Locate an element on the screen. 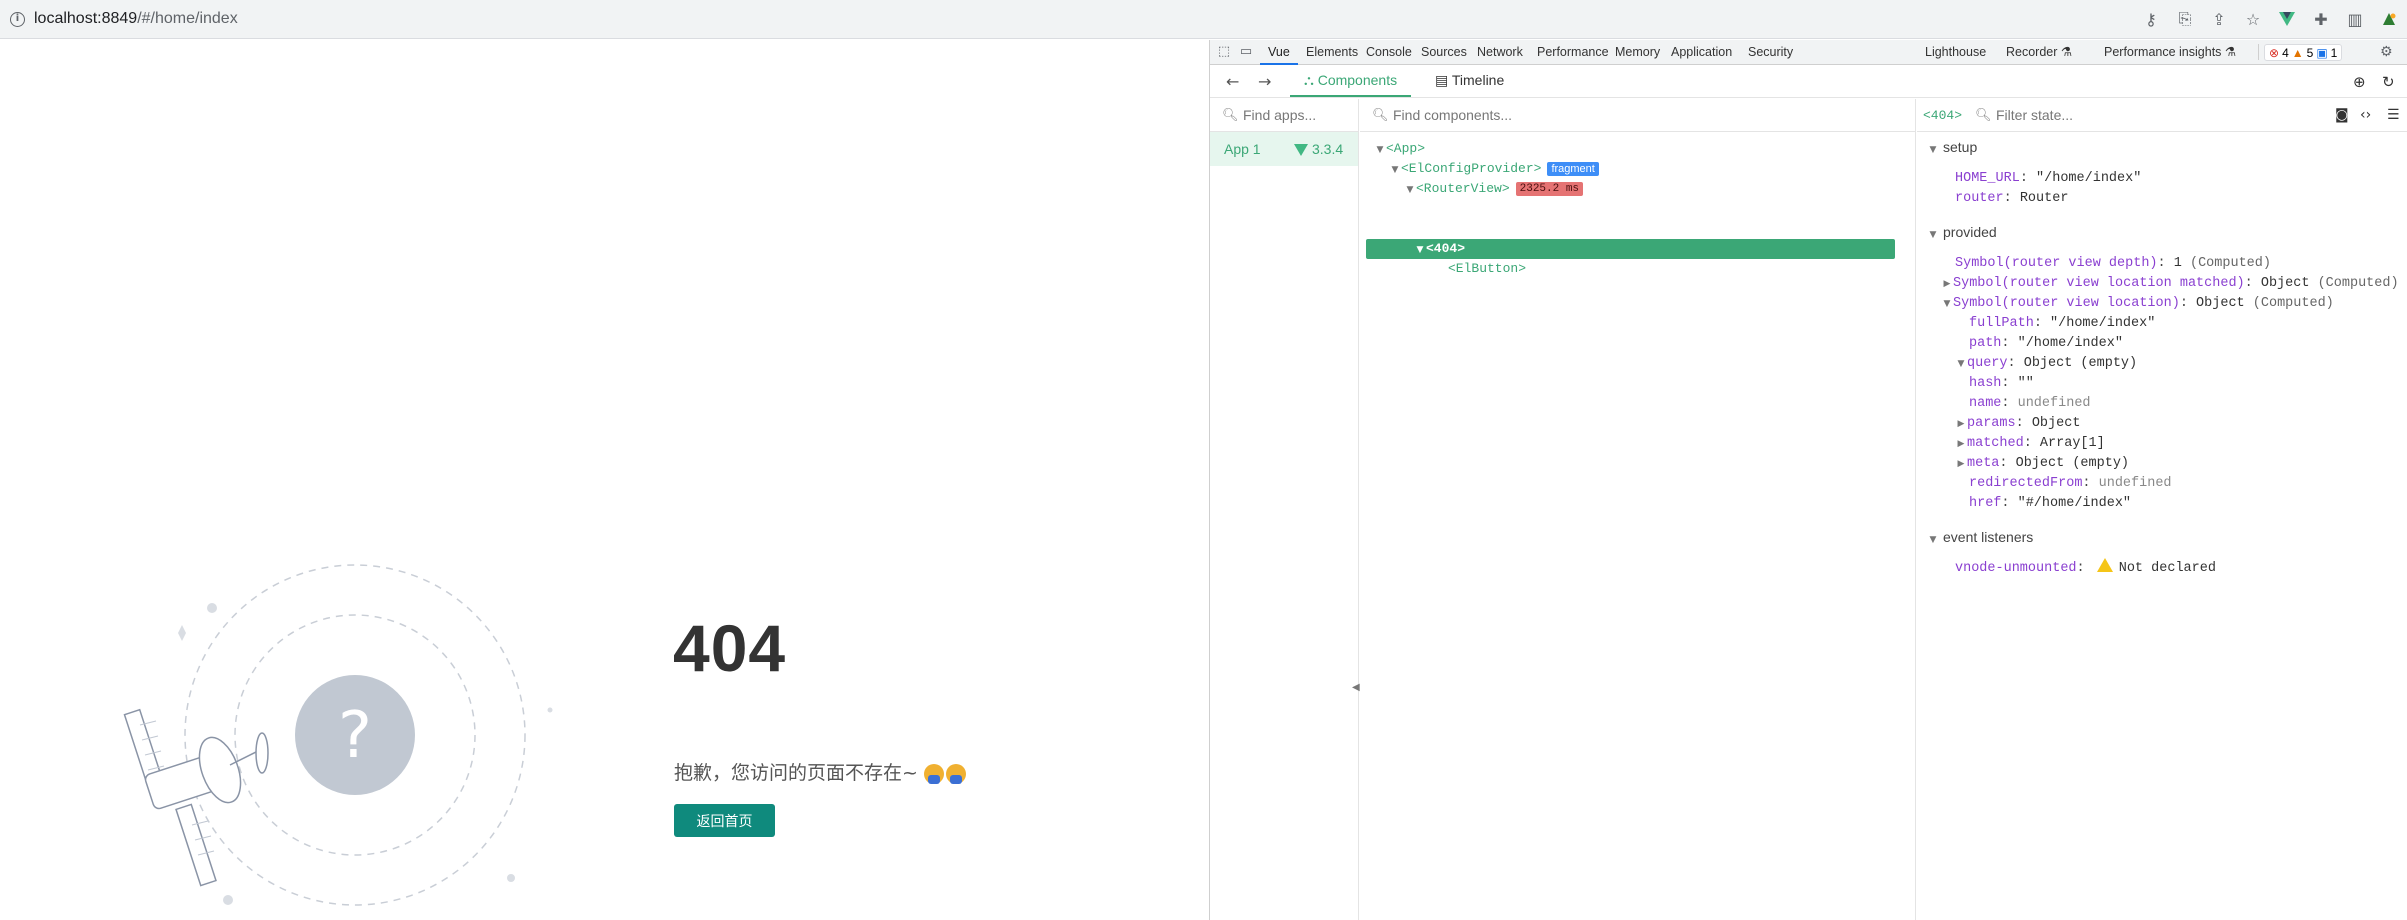  section-event-listeners: ▼ event listeners is located at coordinates (1980, 537).